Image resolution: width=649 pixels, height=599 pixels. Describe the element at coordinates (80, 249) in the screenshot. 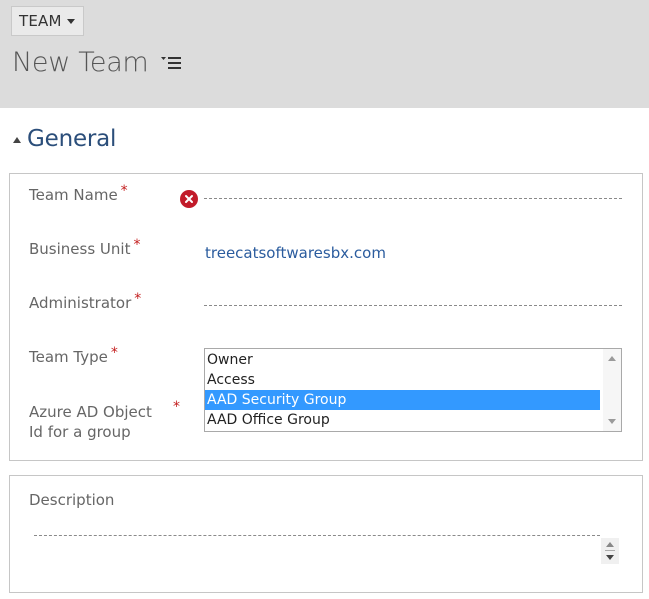

I see `business-unit-label-text: Business Unit` at that location.